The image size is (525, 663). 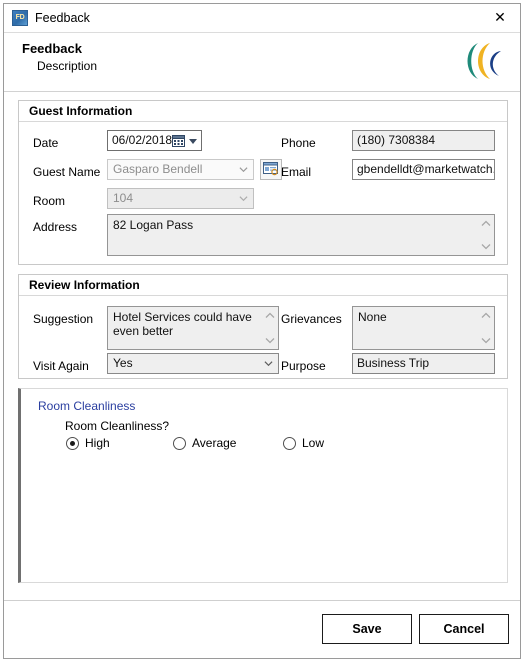 What do you see at coordinates (263, 111) in the screenshot?
I see `guest-information-legend: Guest Information` at bounding box center [263, 111].